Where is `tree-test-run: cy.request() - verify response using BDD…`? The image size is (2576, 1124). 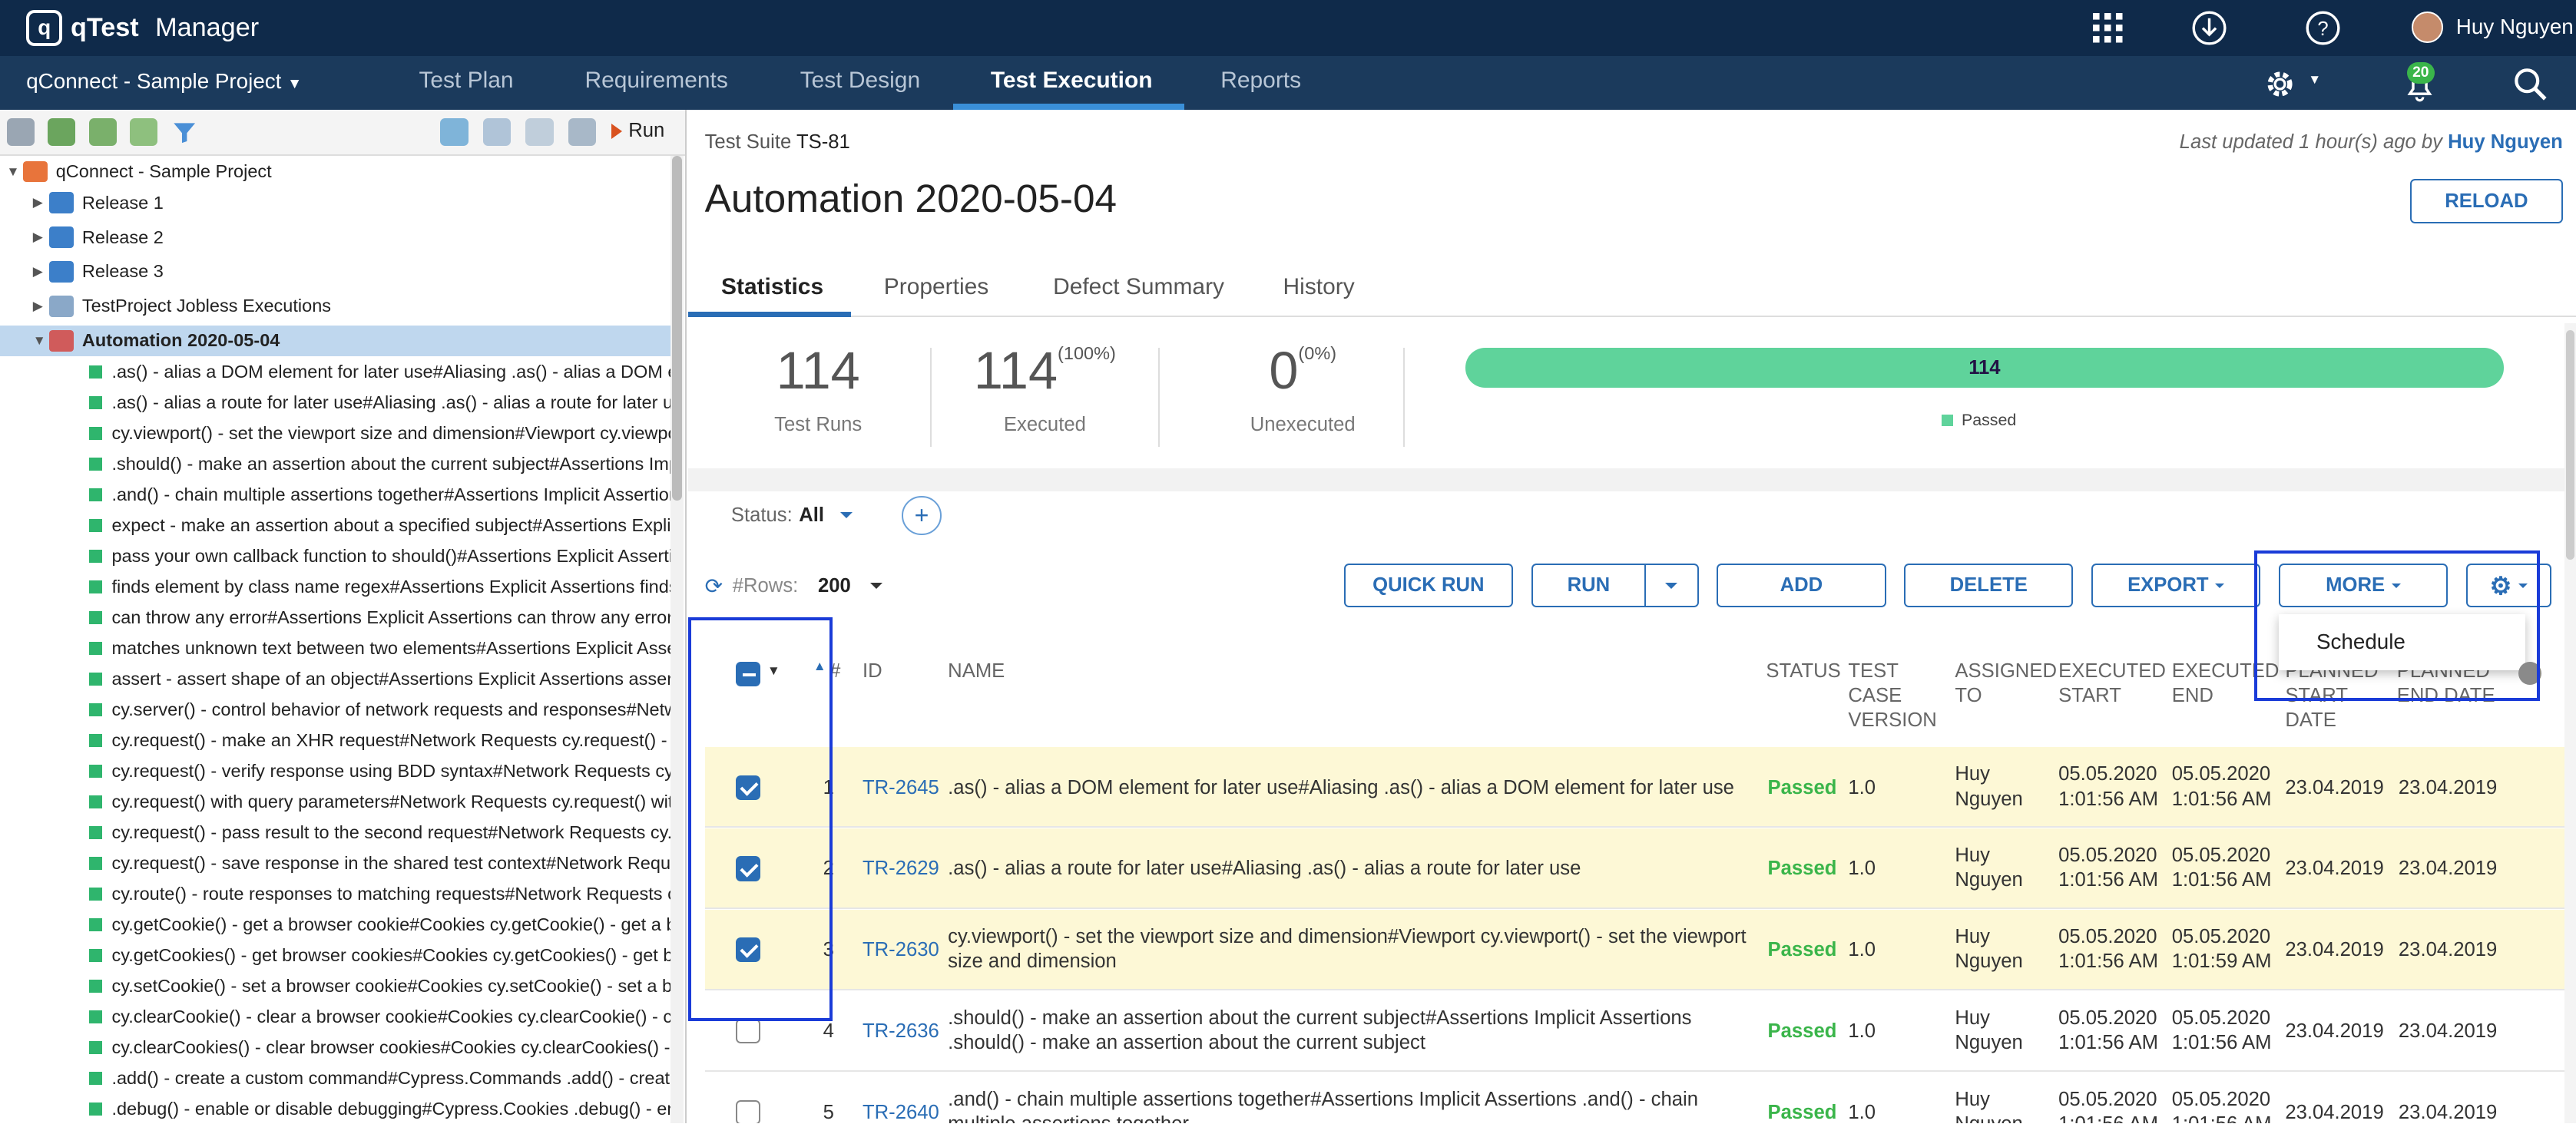 tree-test-run: cy.request() - verify response using BDD… is located at coordinates (335, 771).